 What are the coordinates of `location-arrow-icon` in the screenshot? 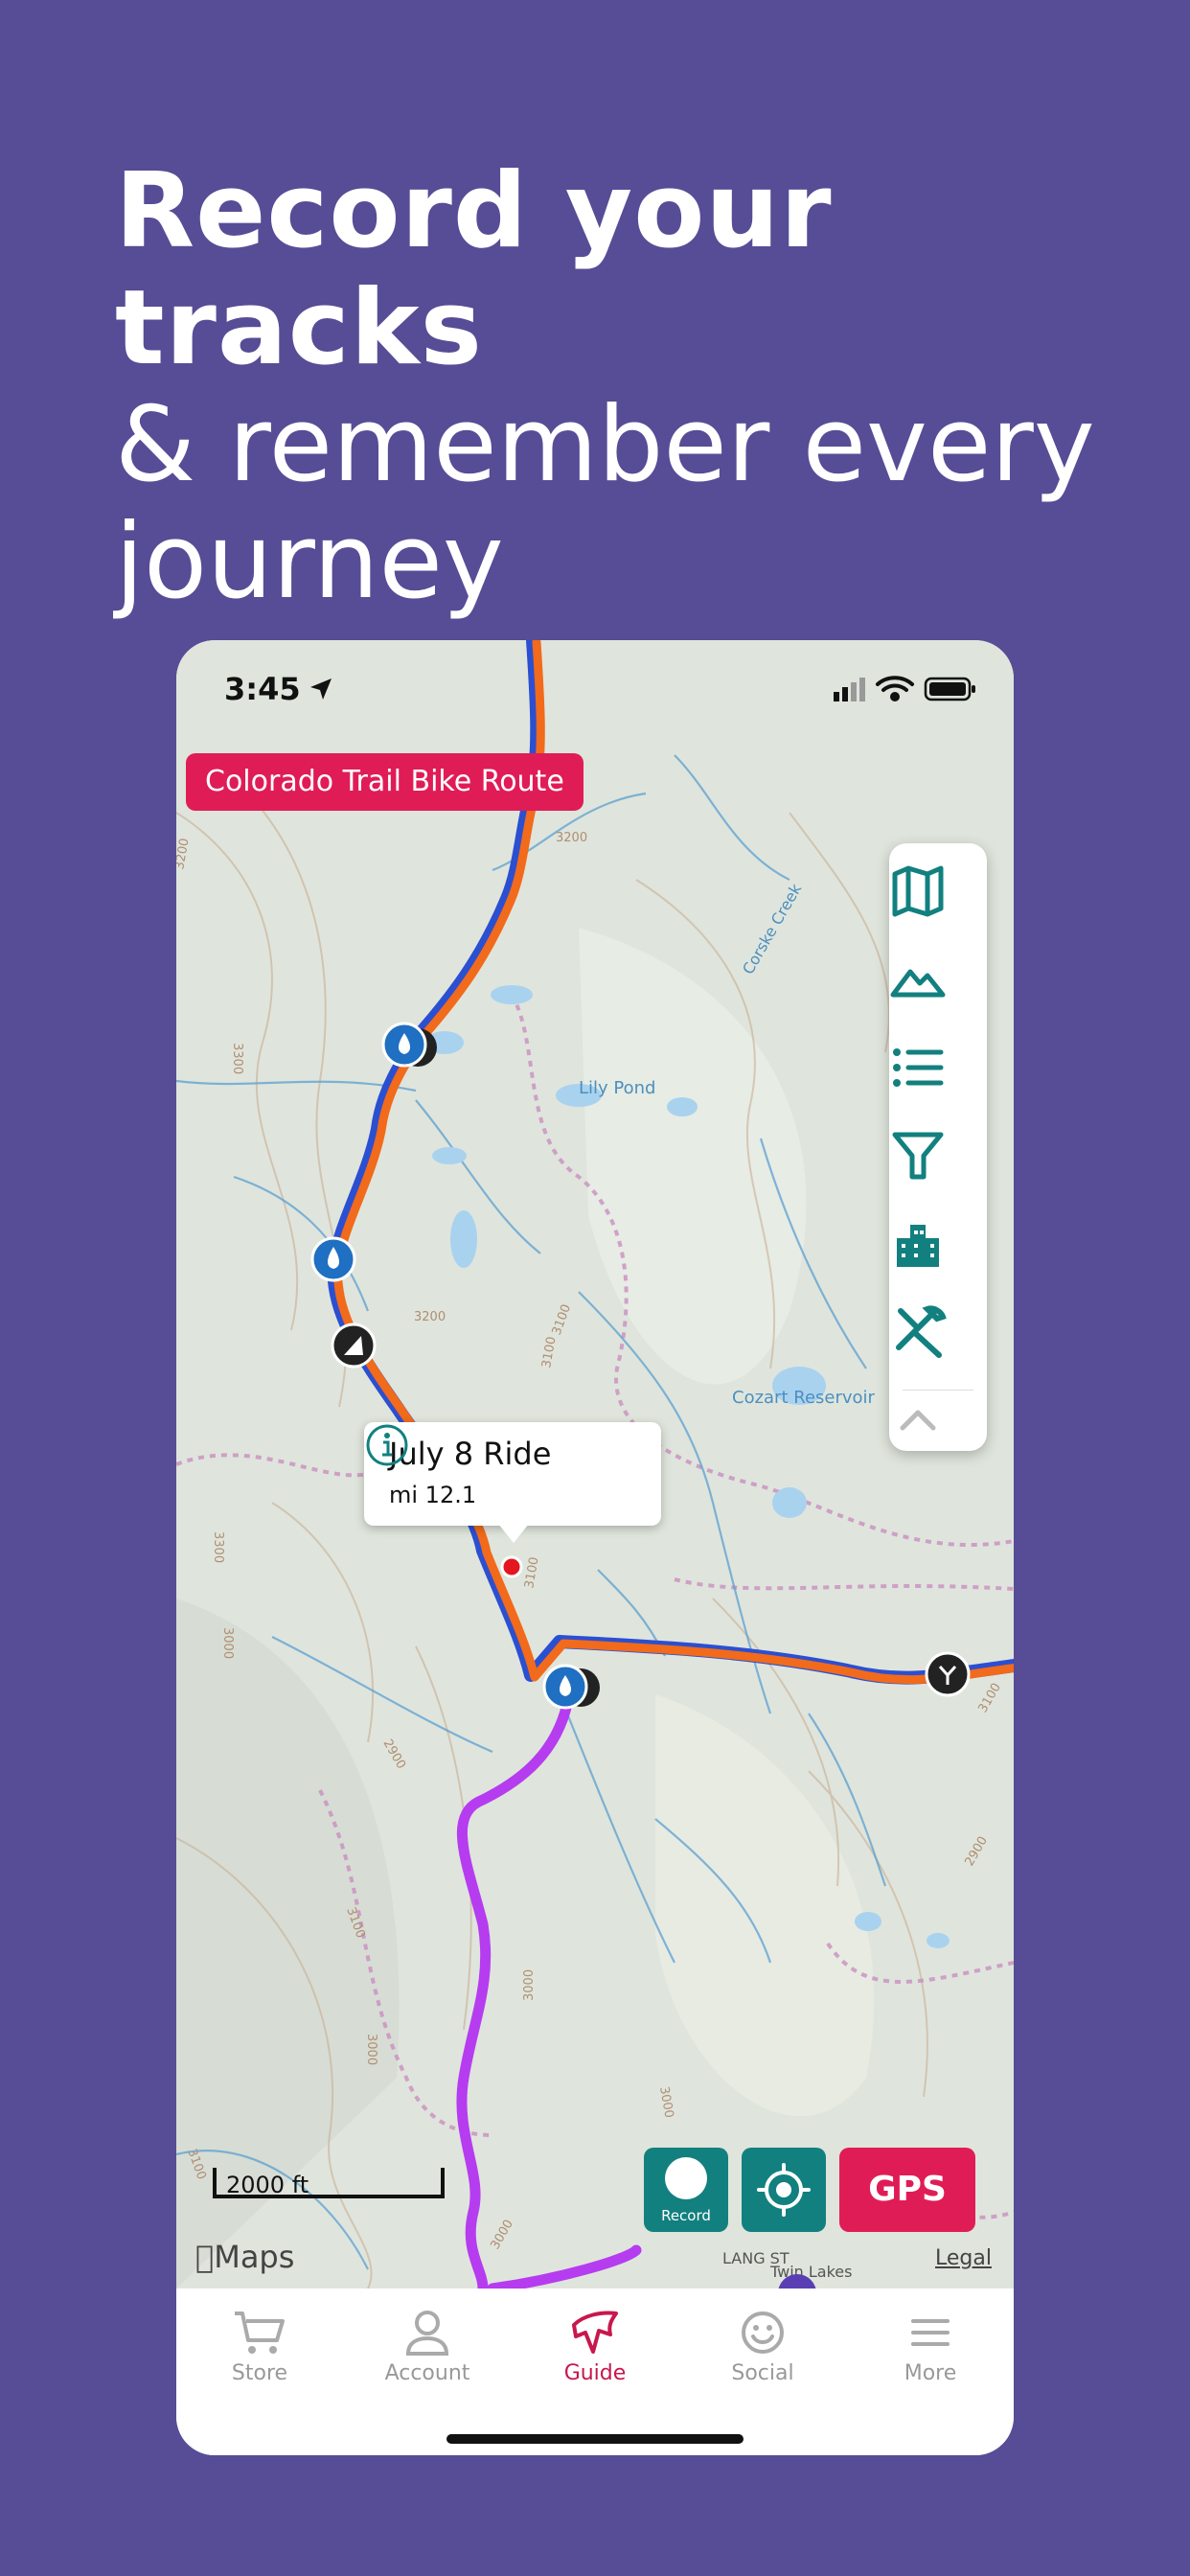 It's located at (321, 689).